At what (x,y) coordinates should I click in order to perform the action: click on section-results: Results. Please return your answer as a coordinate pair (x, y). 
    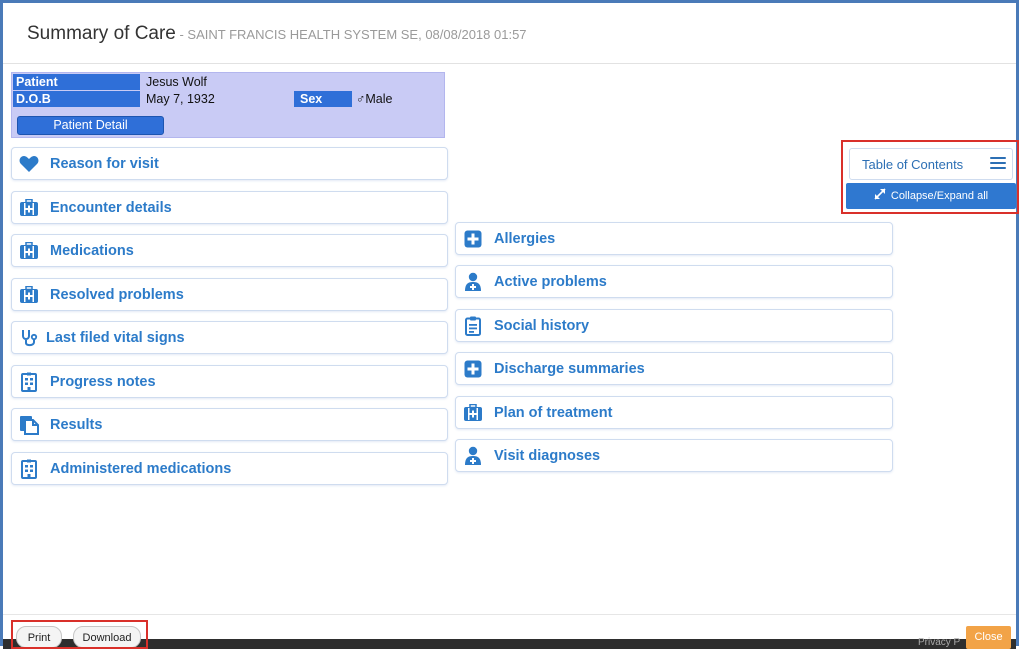
    Looking at the image, I should click on (229, 424).